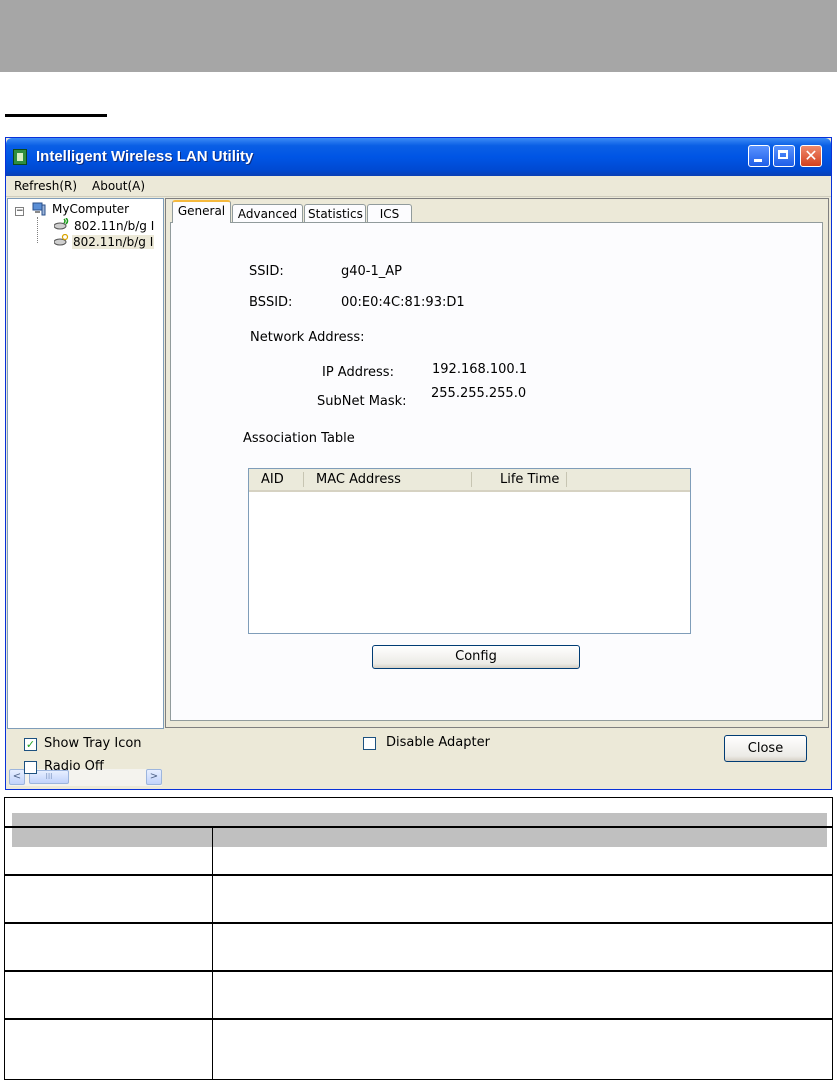 This screenshot has height=1083, width=837. Describe the element at coordinates (418, 186) in the screenshot. I see `menu-bar: Refresh(R) About(A)` at that location.